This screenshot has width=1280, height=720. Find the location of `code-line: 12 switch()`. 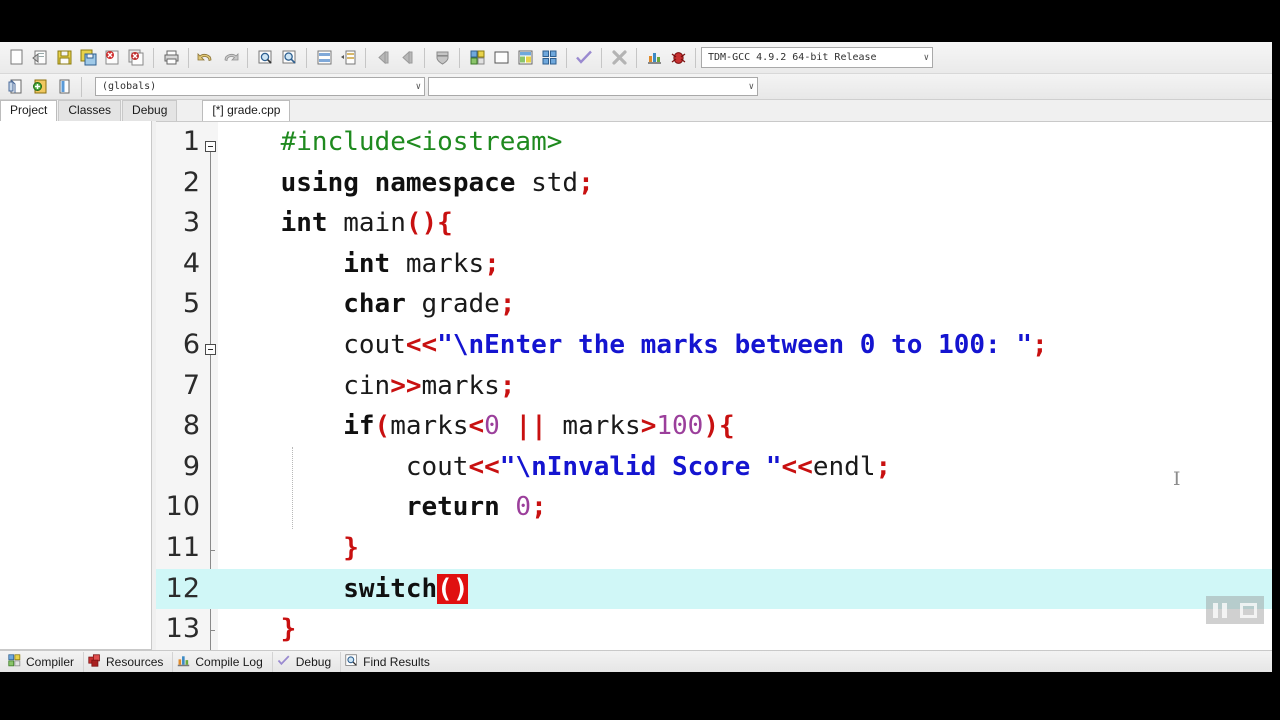

code-line: 12 switch() is located at coordinates (714, 589).